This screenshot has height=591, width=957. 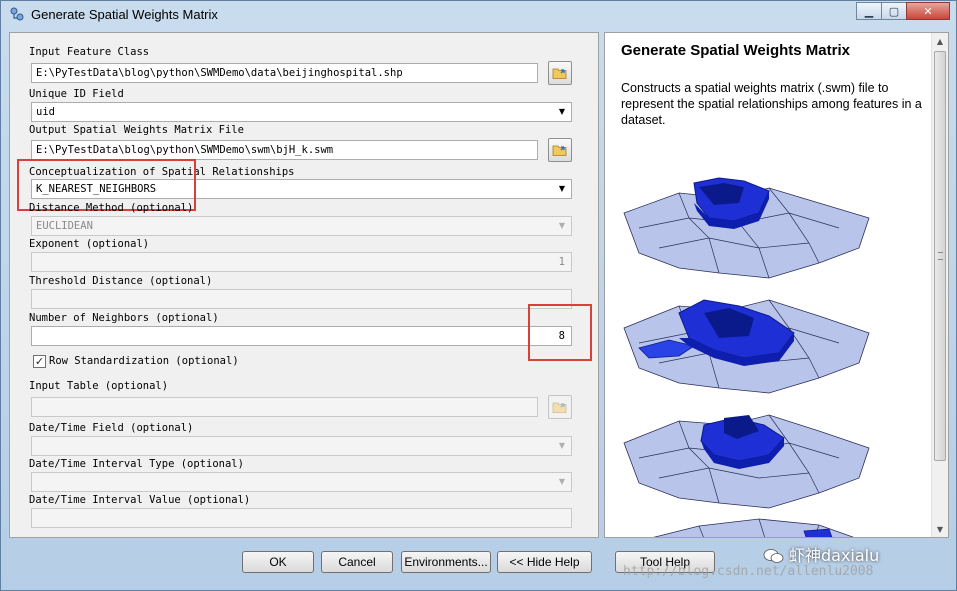 What do you see at coordinates (560, 332) in the screenshot?
I see `highlight-box-neighbors` at bounding box center [560, 332].